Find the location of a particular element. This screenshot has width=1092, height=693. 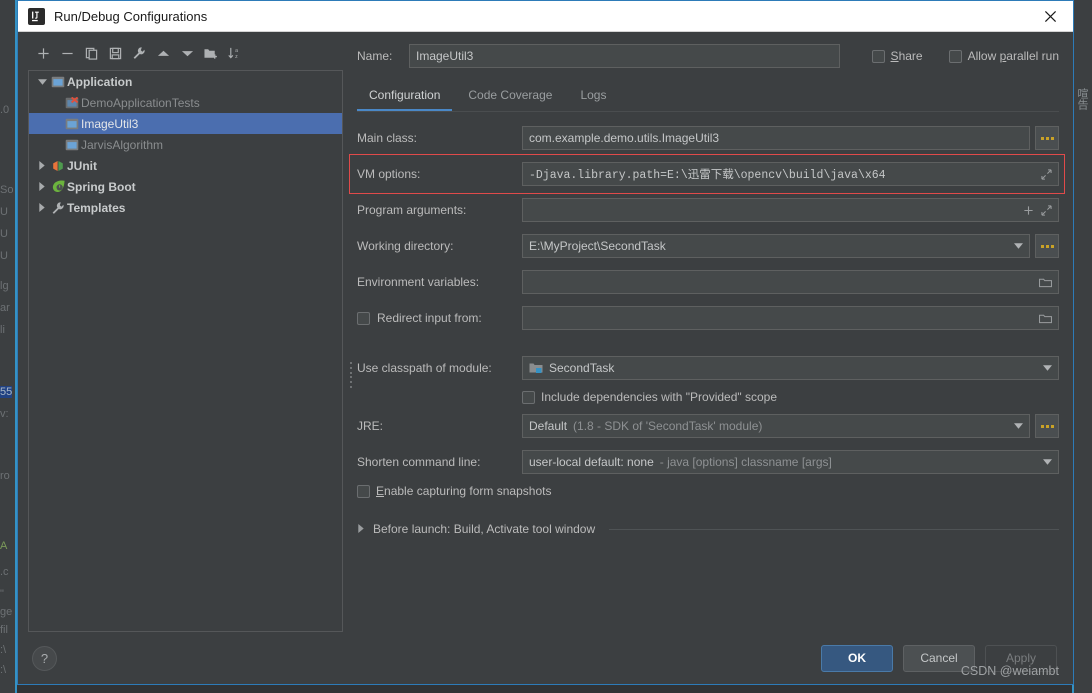

working-directory-label: Working directory: is located at coordinates (405, 246).